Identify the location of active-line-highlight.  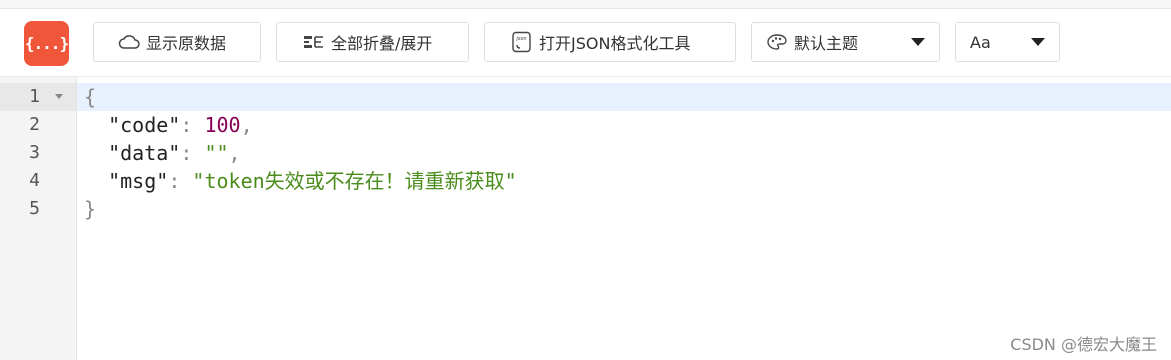
(624, 97).